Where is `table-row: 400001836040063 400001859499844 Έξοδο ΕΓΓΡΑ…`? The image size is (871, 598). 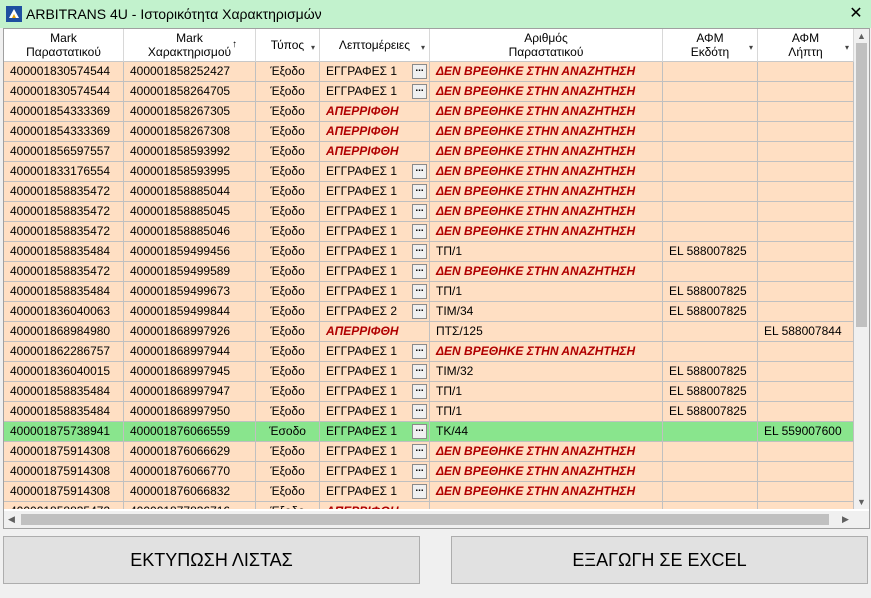
table-row: 400001836040063 400001859499844 Έξοδο ΕΓΓΡΑ… is located at coordinates (429, 312).